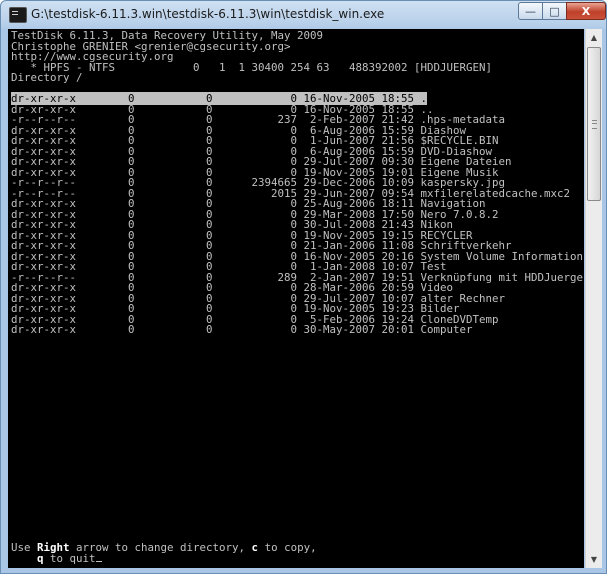  Describe the element at coordinates (69, 558) in the screenshot. I see `help-text: to quit` at that location.